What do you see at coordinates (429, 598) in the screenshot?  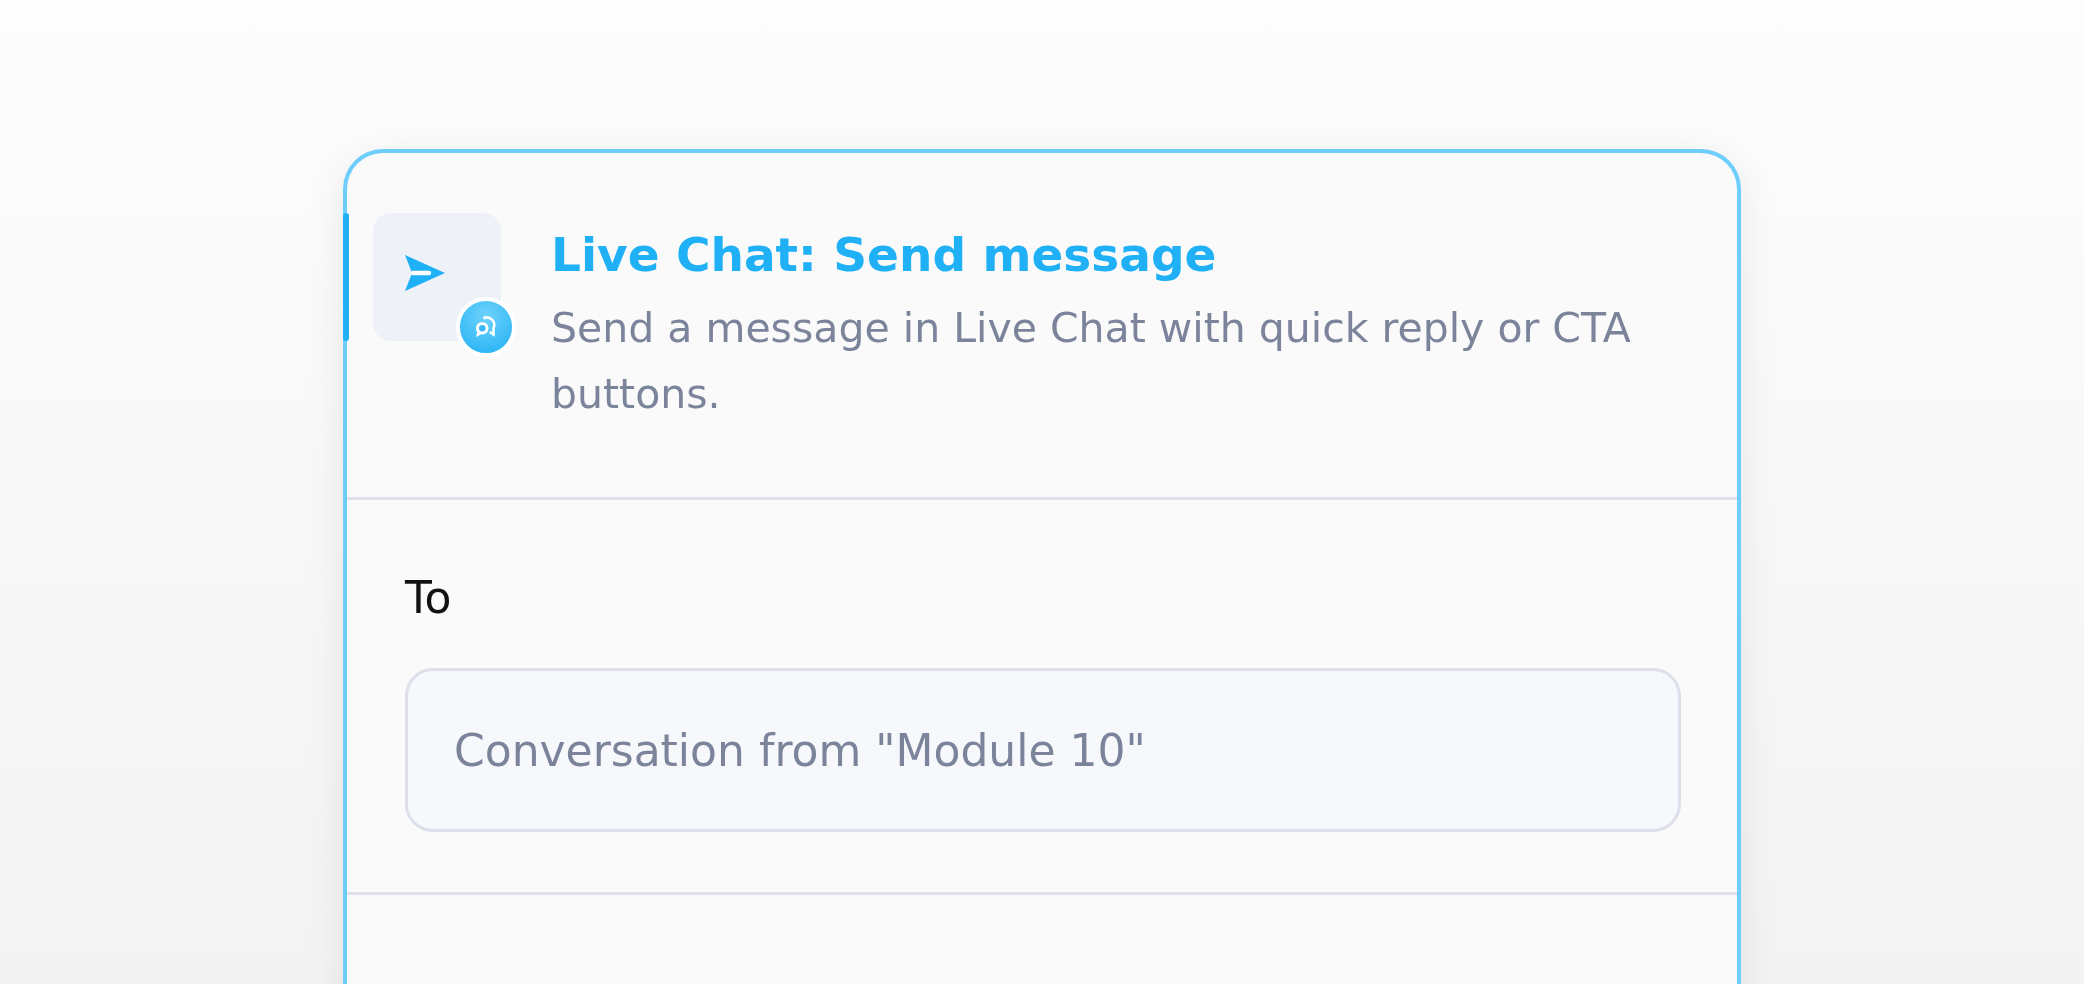 I see `field-label: To` at bounding box center [429, 598].